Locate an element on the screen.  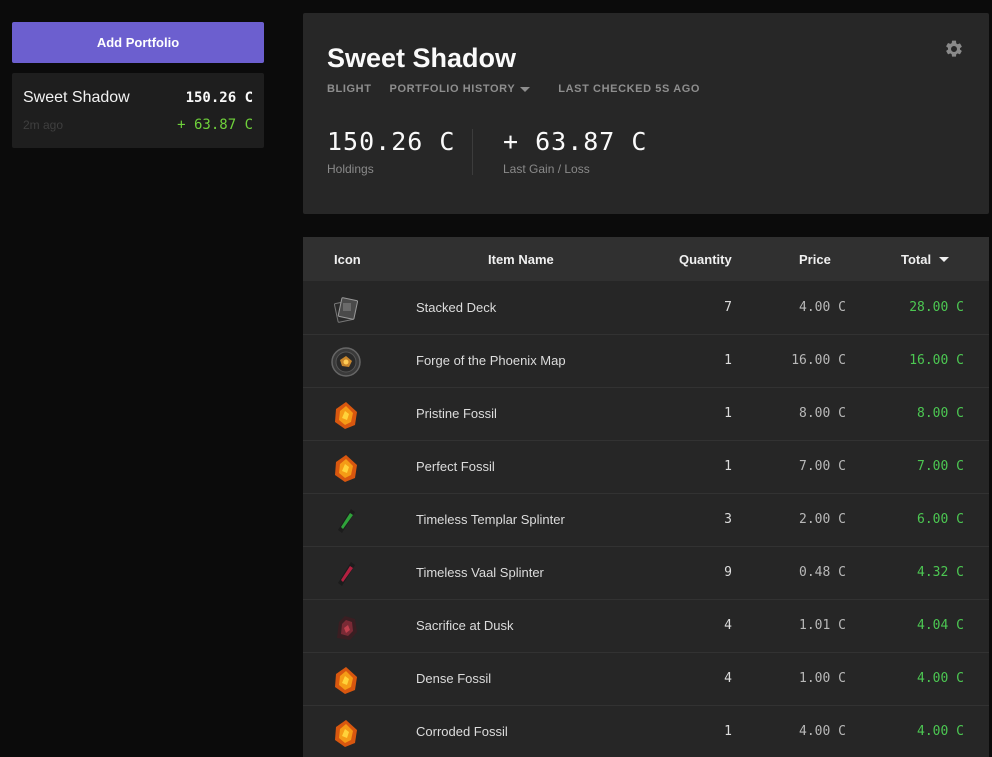
portfolio-value: 150.26 C is located at coordinates (219, 98).